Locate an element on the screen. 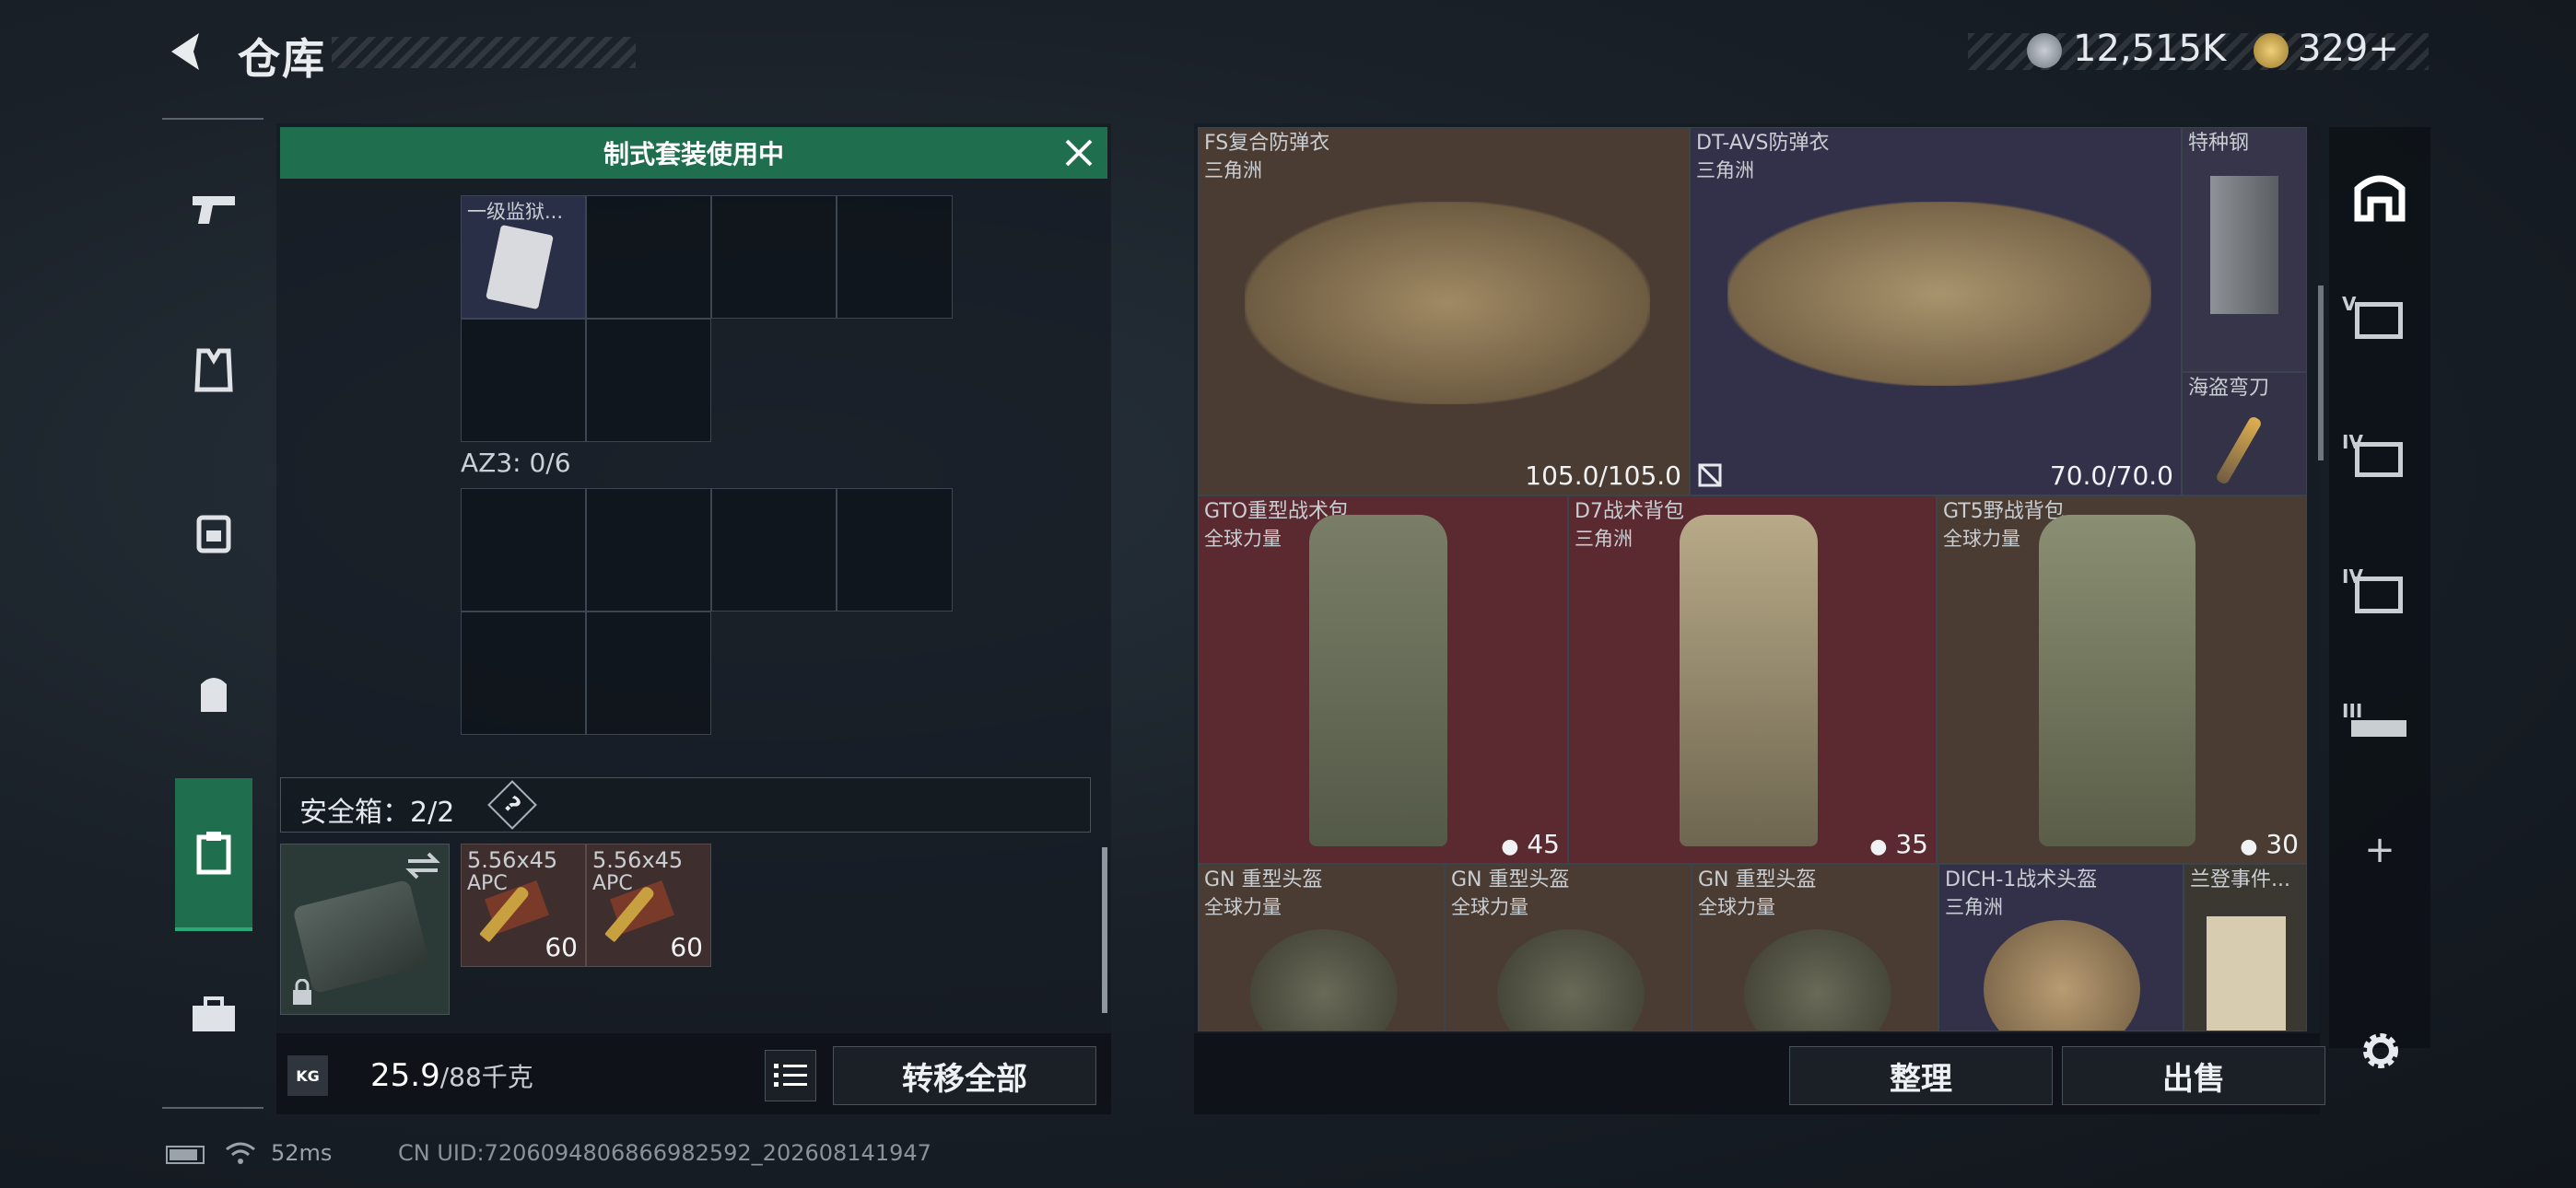 The image size is (2576, 1188). rail-backpack is located at coordinates (213, 692).